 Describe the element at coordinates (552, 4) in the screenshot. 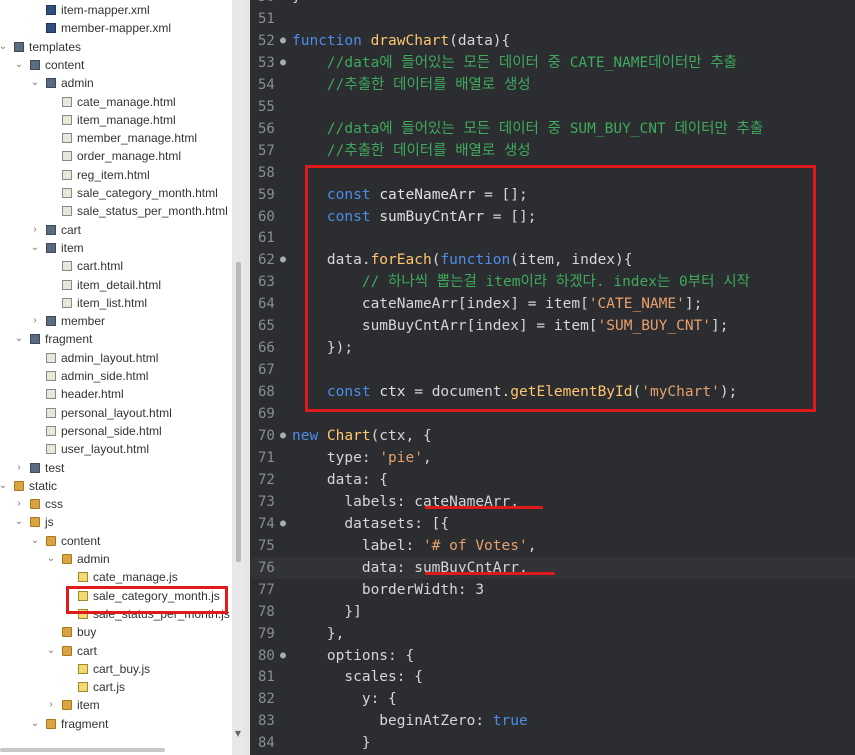

I see `code-line: 50}` at that location.